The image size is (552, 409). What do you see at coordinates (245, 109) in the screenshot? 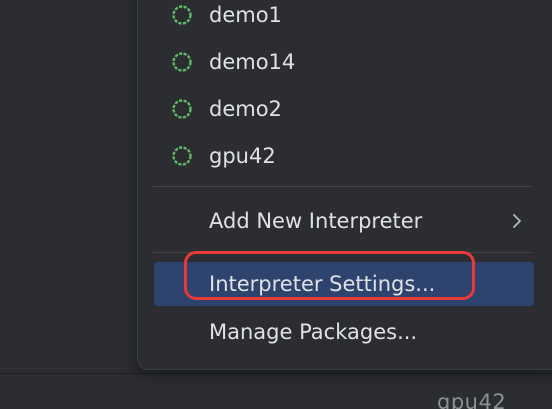
I see `interpreter-item-label: demo2` at bounding box center [245, 109].